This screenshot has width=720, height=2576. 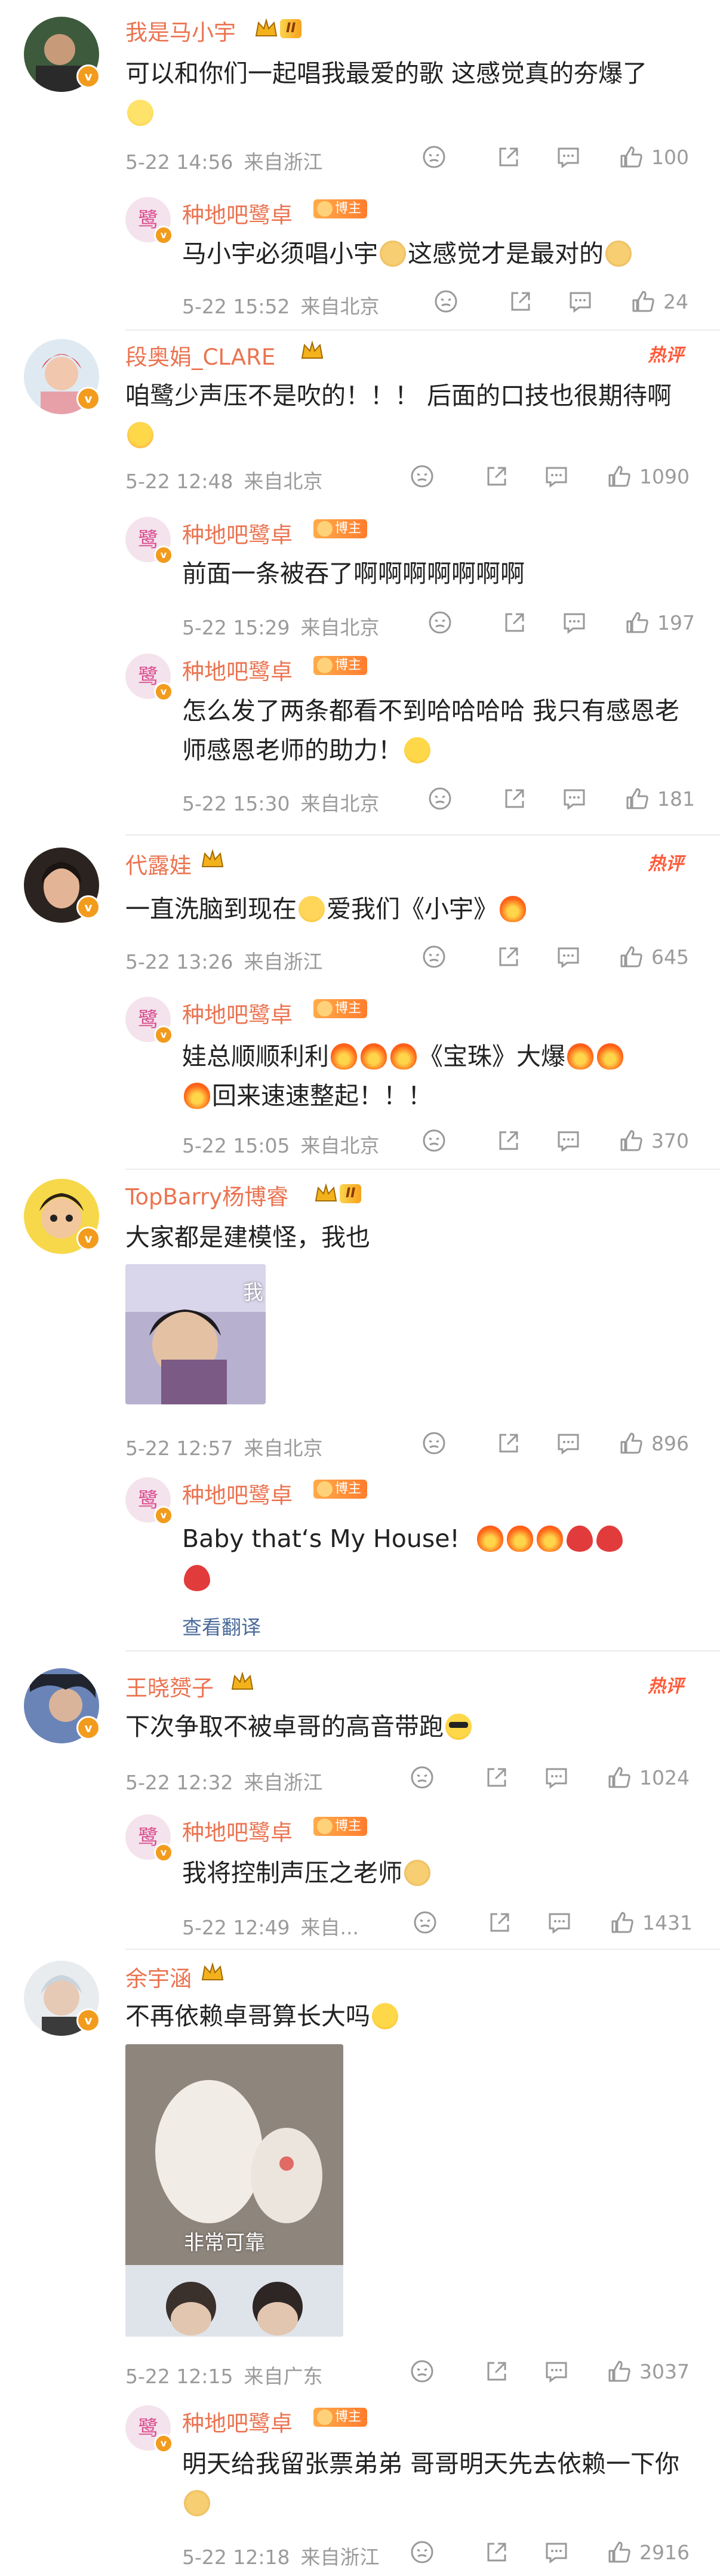 I want to click on username: 余宇涵, so click(x=158, y=1977).